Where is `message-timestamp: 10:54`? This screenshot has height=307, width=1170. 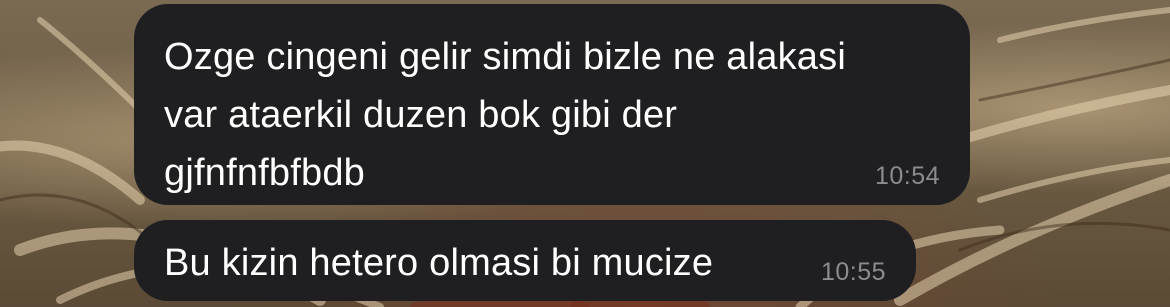
message-timestamp: 10:54 is located at coordinates (907, 176).